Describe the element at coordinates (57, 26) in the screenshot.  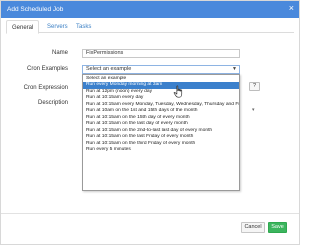
I see `tab-servers: Servers` at that location.